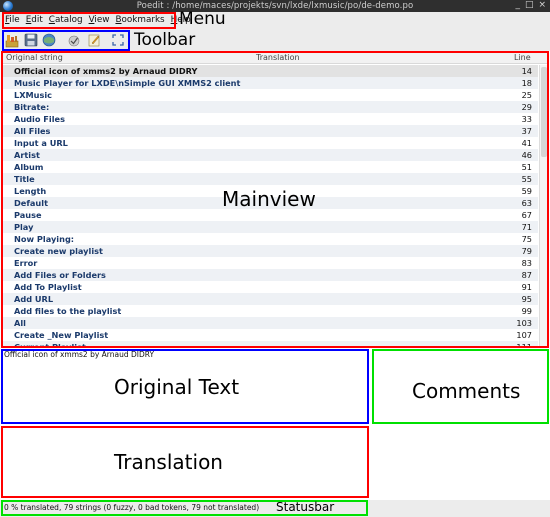  I want to click on toolbar, so click(275, 40).